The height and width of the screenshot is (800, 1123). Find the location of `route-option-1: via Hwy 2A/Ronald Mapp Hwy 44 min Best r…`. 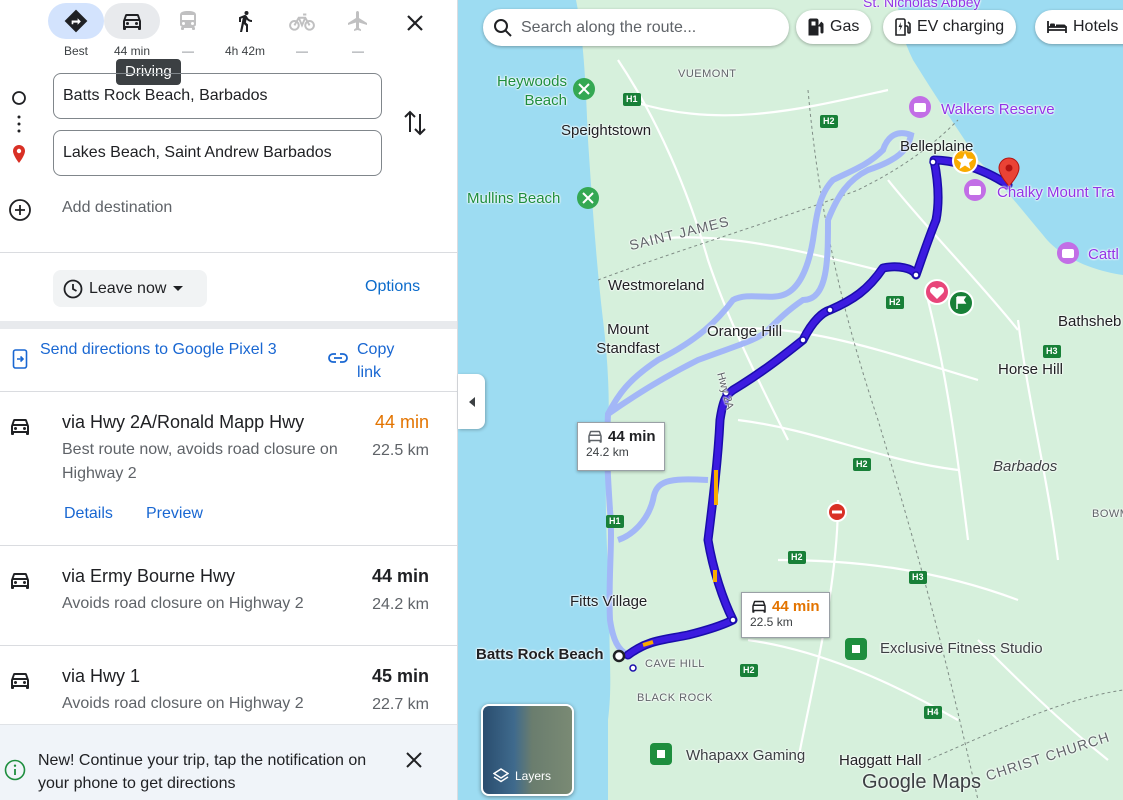

route-option-1: via Hwy 2A/Ronald Mapp Hwy 44 min Best r… is located at coordinates (228, 468).